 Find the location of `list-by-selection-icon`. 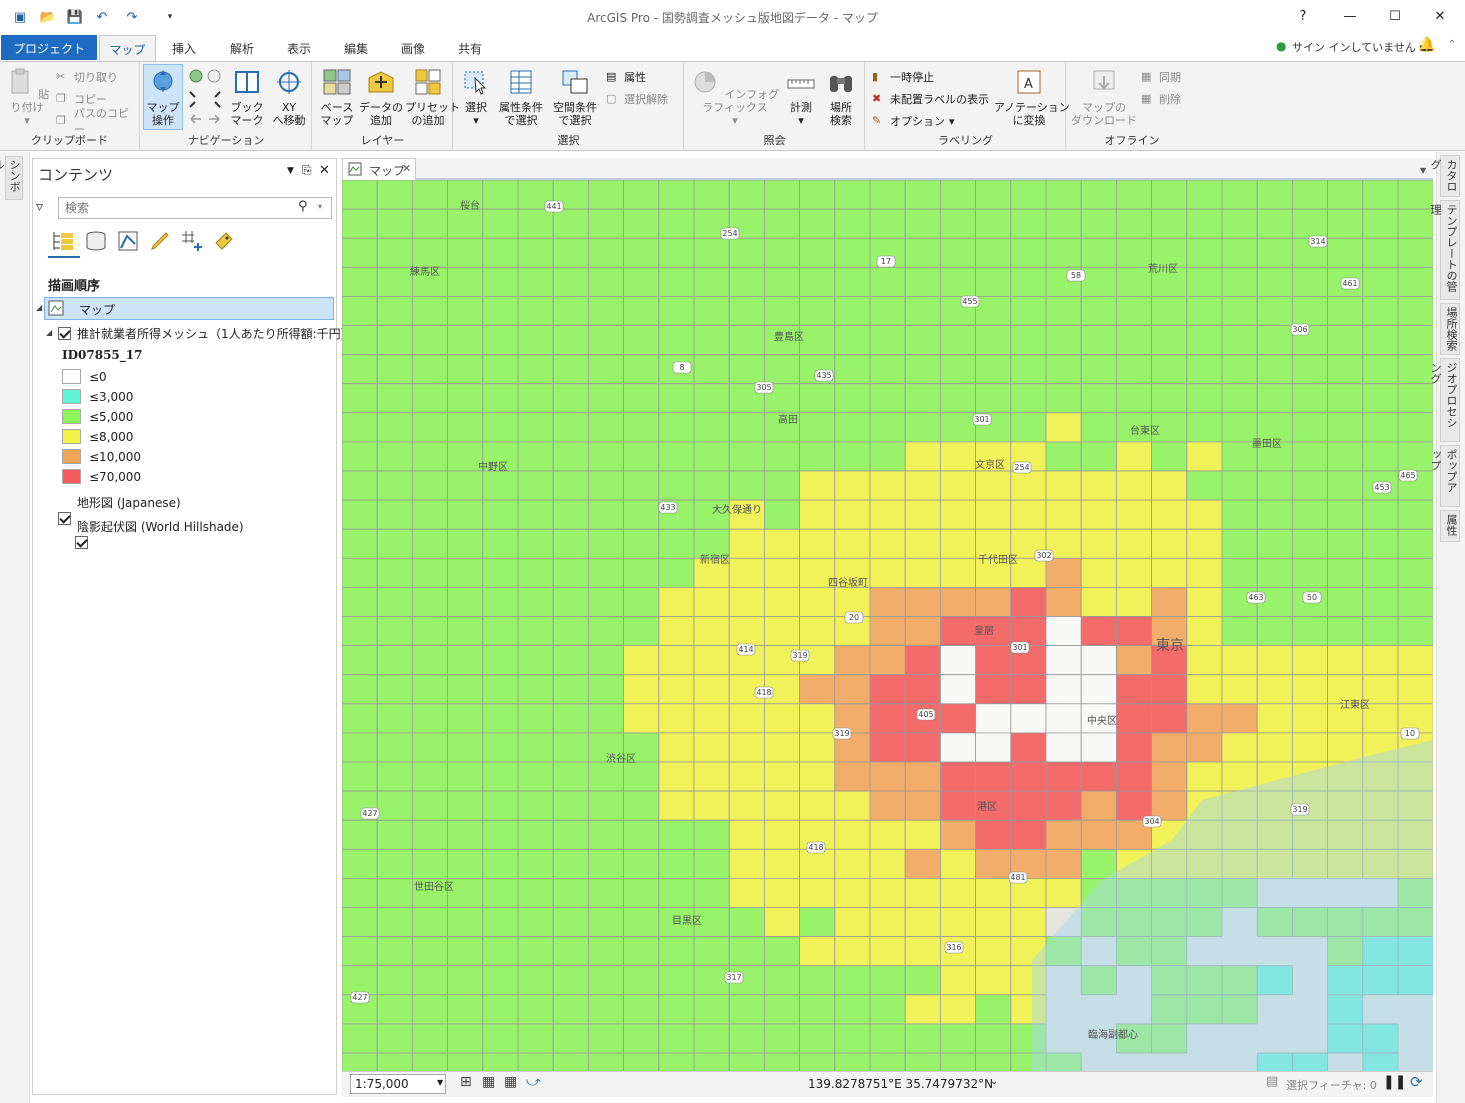

list-by-selection-icon is located at coordinates (128, 241).